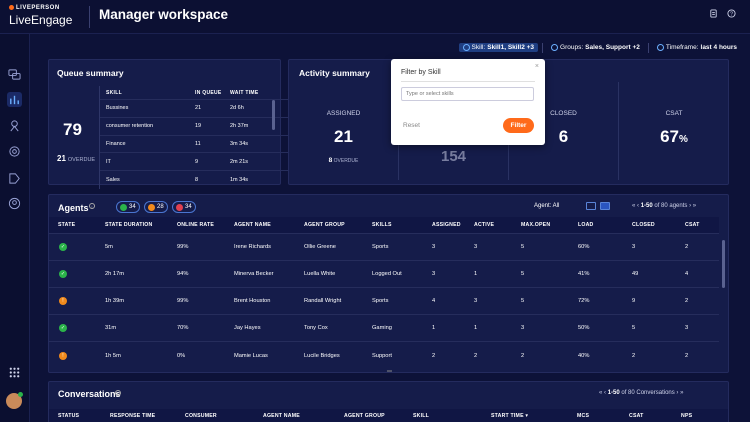  Describe the element at coordinates (382, 225) in the screenshot. I see `col-skills: SKILLS` at that location.